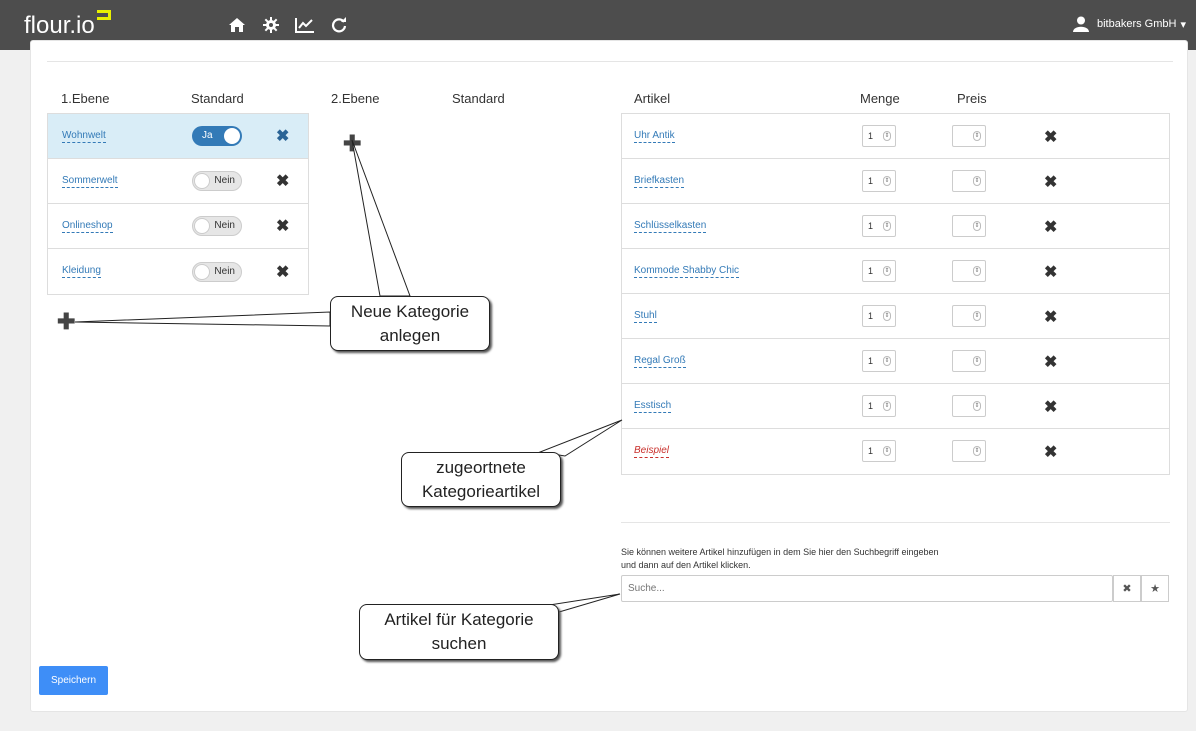 The image size is (1196, 731). What do you see at coordinates (459, 632) in the screenshot?
I see `callout-search-articles: Artikel für Kategorie suchen` at bounding box center [459, 632].